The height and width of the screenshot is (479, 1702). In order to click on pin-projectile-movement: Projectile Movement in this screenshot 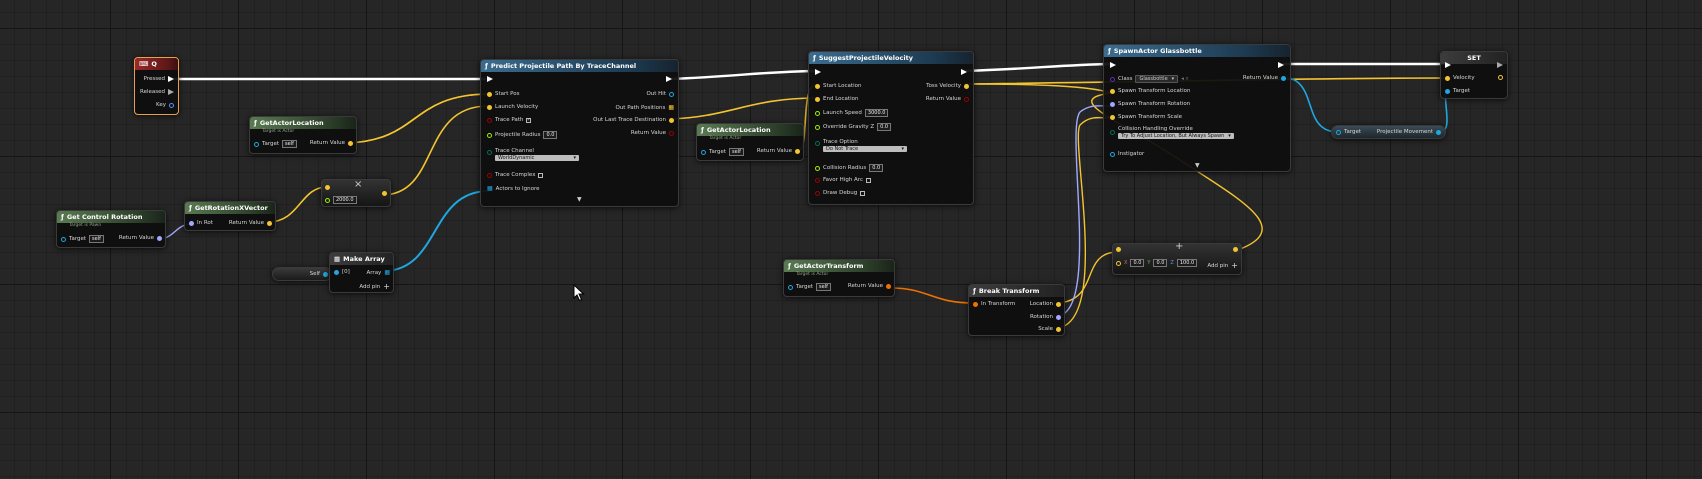, I will do `click(1409, 132)`.